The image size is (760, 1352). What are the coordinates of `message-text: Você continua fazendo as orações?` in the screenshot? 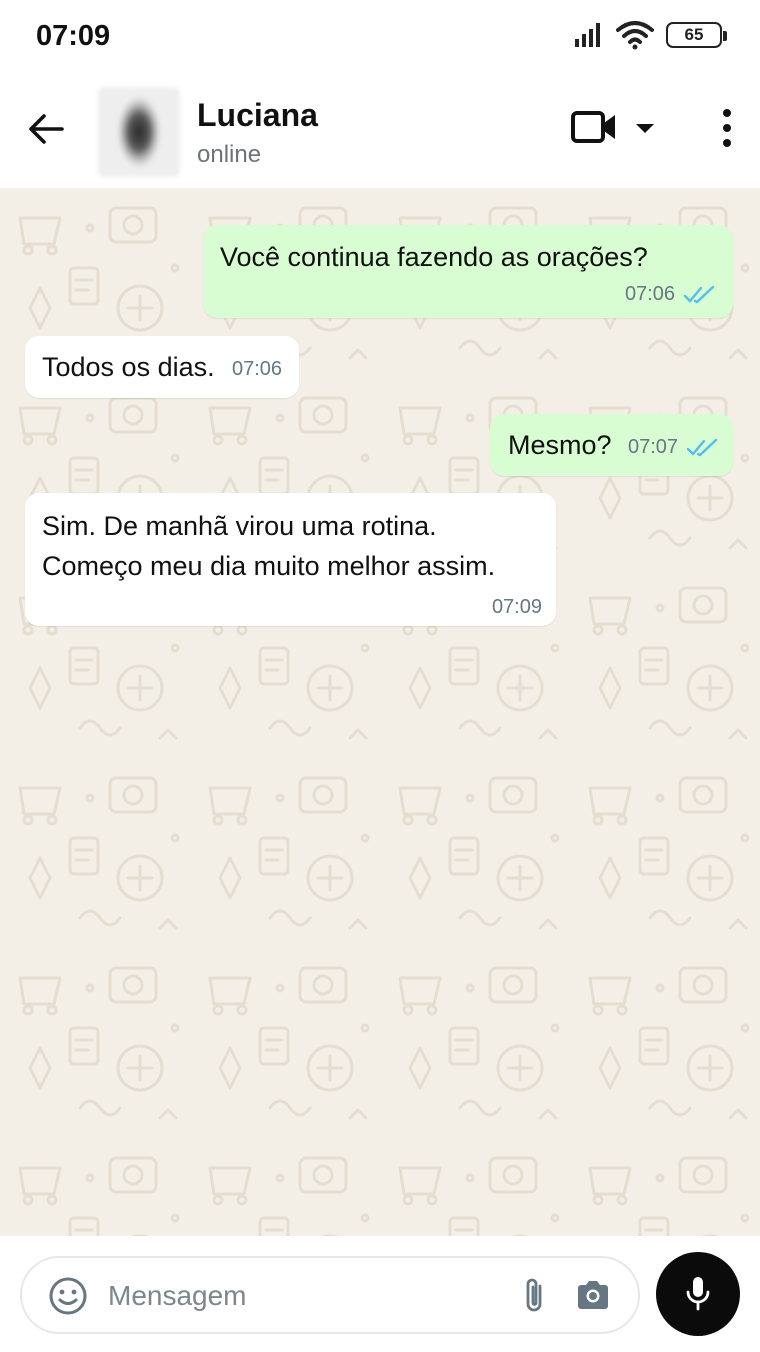 It's located at (434, 257).